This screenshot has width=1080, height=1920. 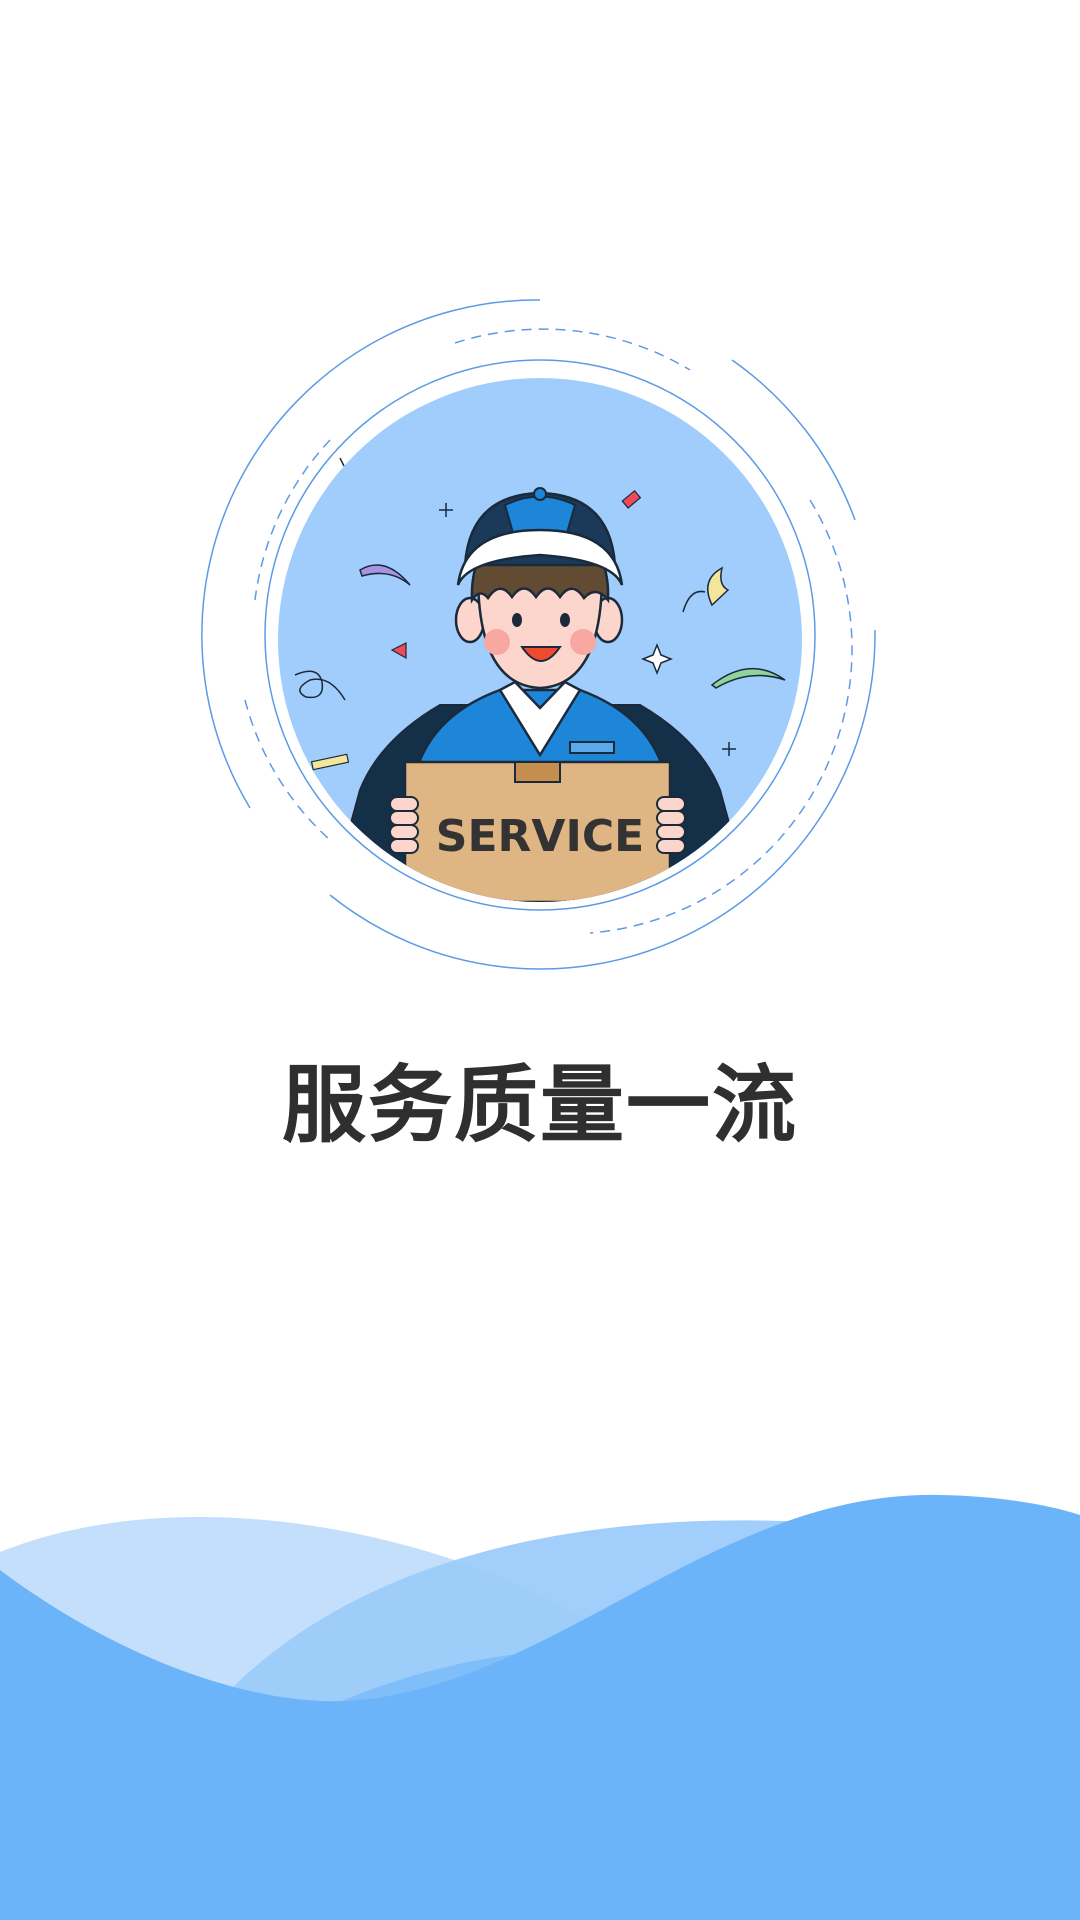 I want to click on box-label: SERVICE, so click(x=540, y=836).